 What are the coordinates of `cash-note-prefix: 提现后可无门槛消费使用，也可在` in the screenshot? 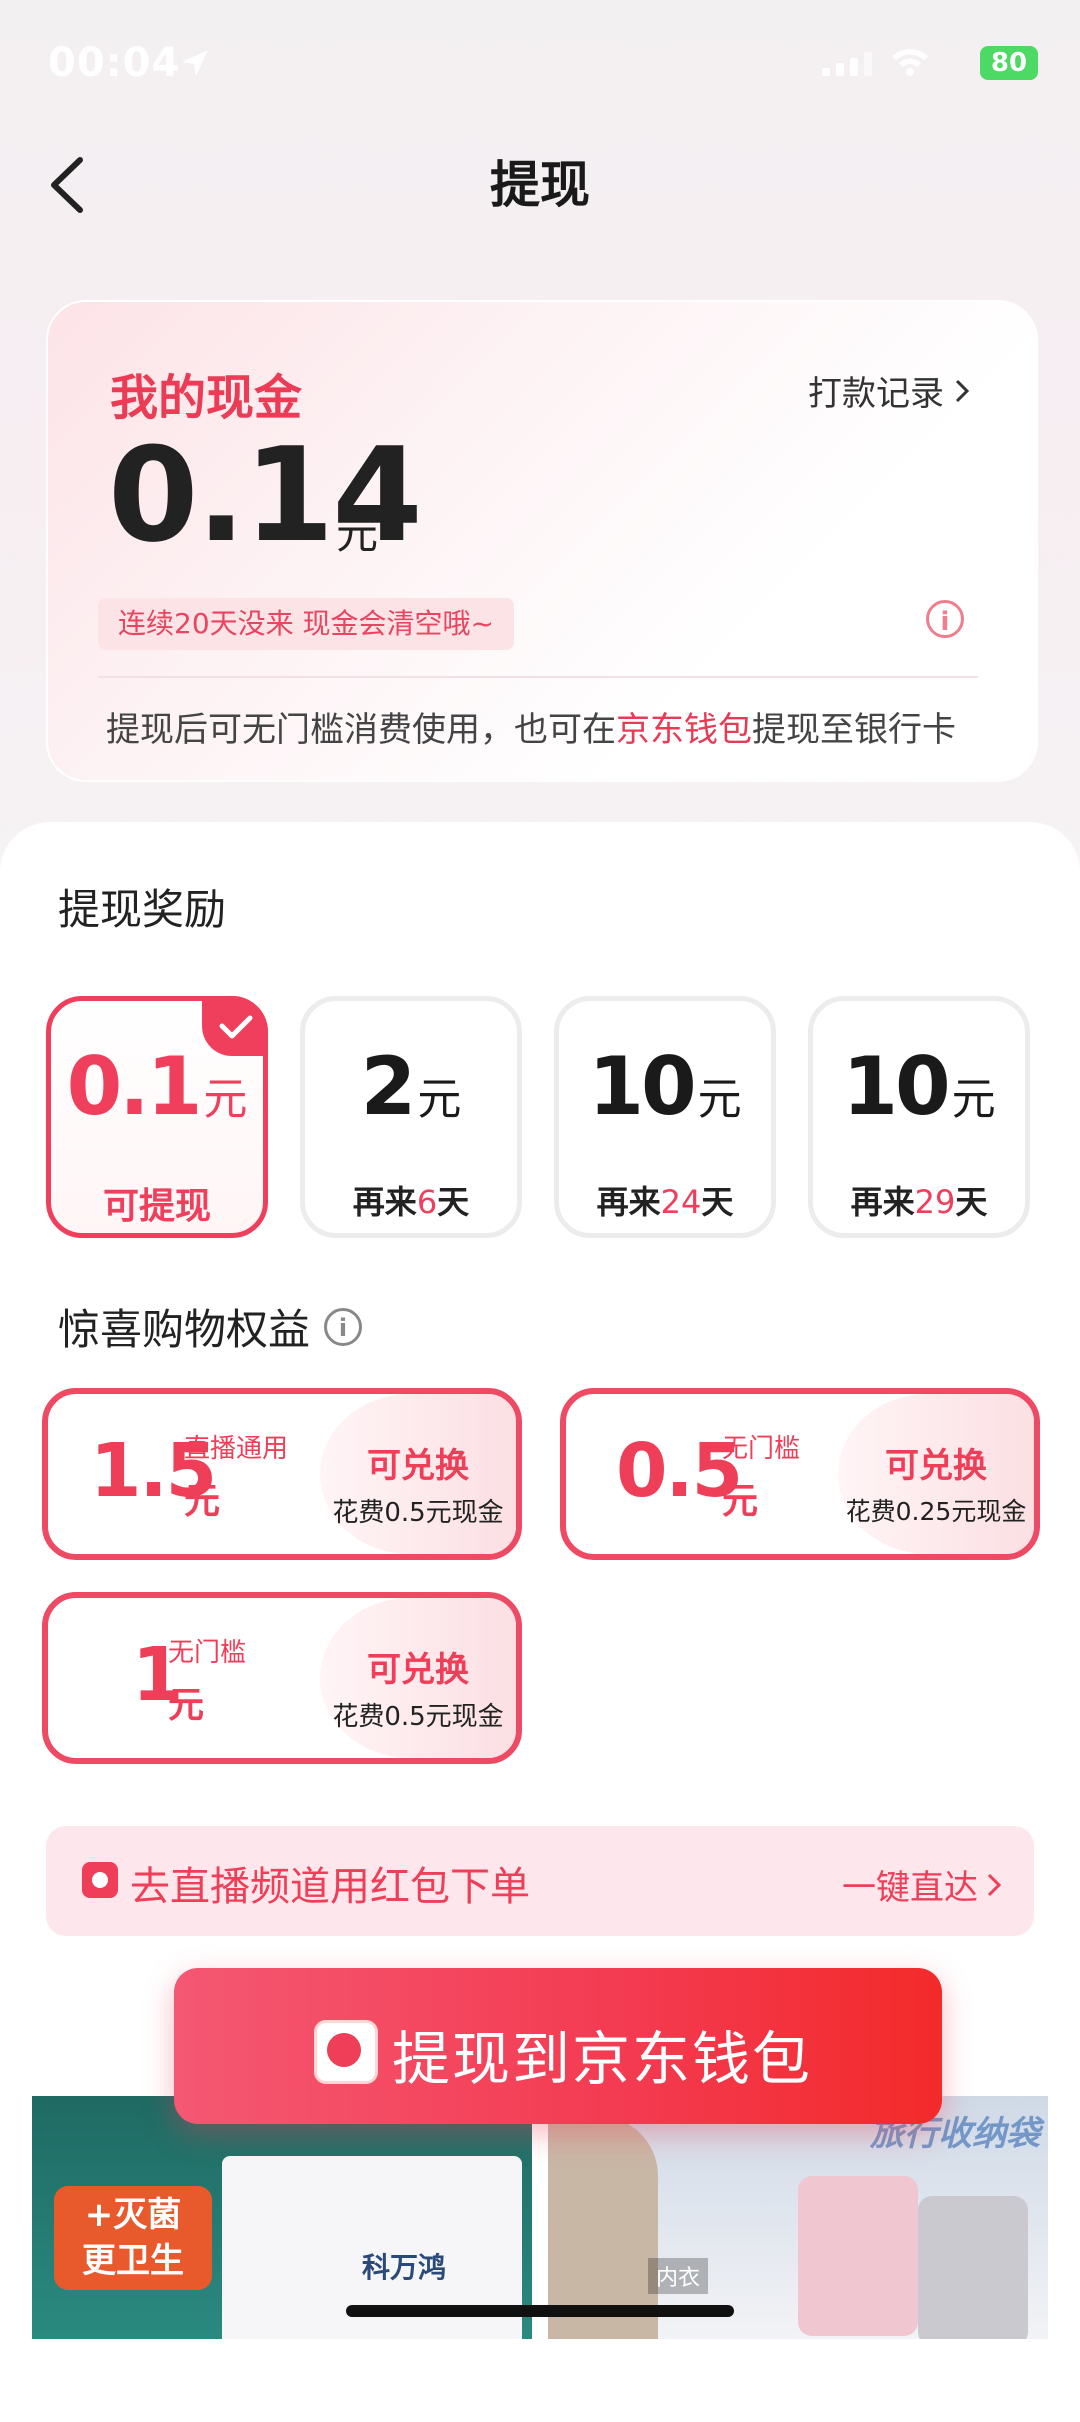 It's located at (361, 730).